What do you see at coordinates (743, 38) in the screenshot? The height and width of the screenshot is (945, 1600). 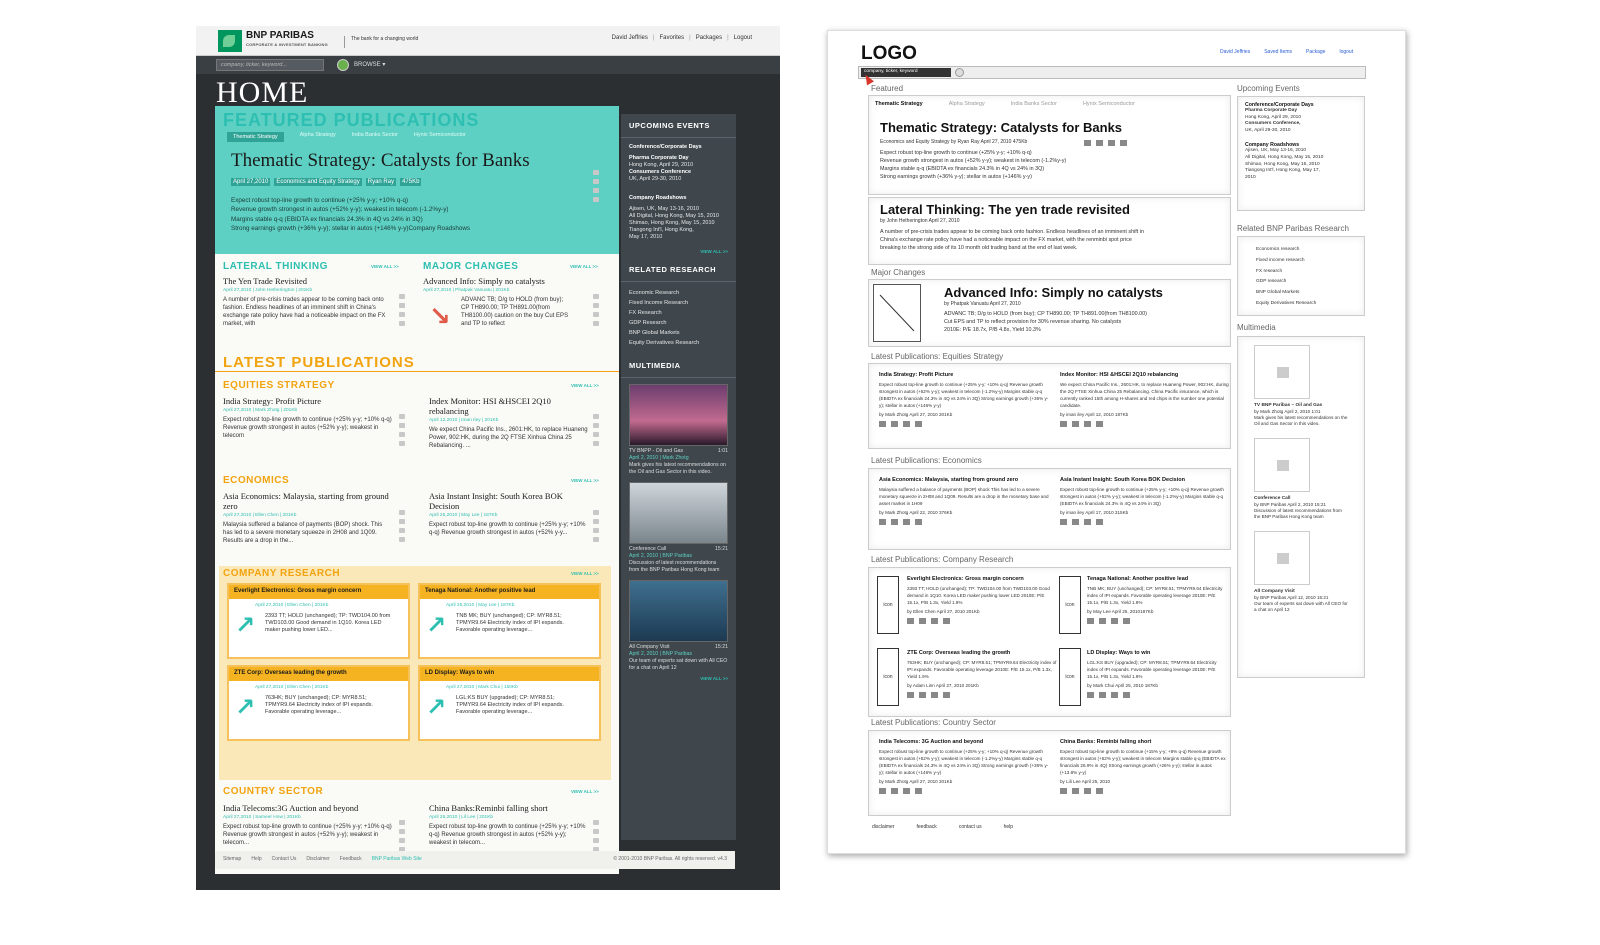 I see `link-logout: Logout` at bounding box center [743, 38].